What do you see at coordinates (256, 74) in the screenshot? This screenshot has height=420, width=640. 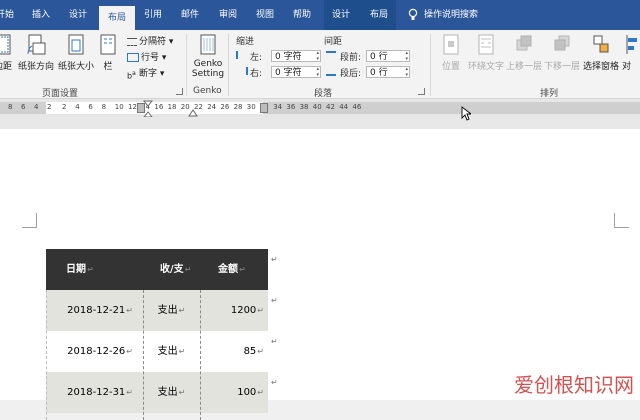 I see `indent-right-label: 右:` at bounding box center [256, 74].